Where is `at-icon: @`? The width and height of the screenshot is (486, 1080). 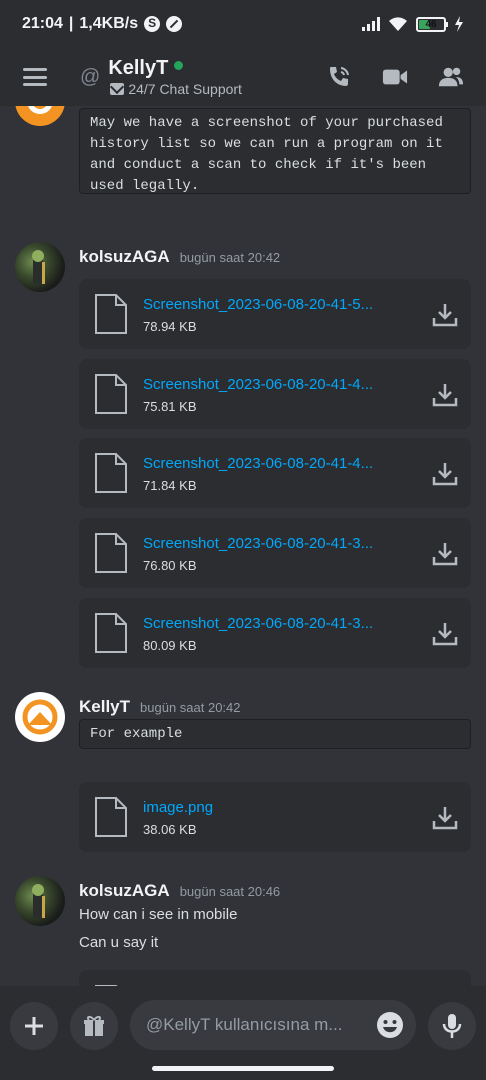
at-icon: @ is located at coordinates (90, 76).